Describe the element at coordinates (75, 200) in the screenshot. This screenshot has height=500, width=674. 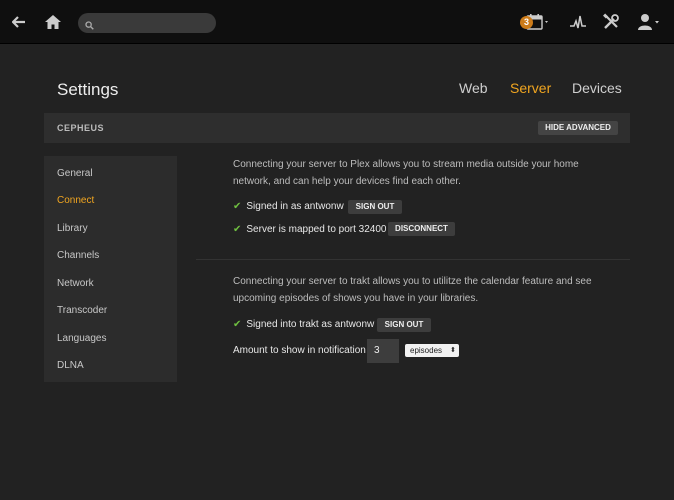
I see `sidebar-item-connect: Connect` at that location.